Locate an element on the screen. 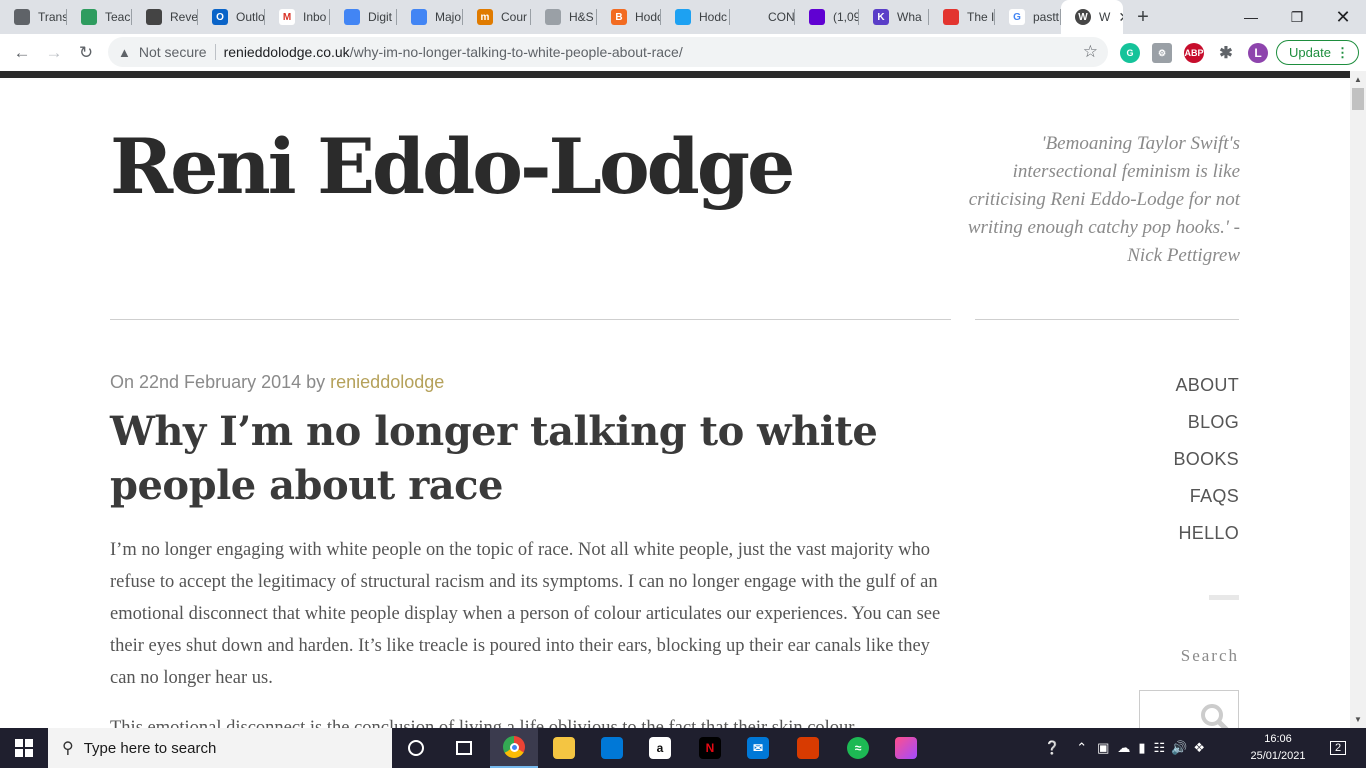  tab-title: Digit is located at coordinates (380, 17).